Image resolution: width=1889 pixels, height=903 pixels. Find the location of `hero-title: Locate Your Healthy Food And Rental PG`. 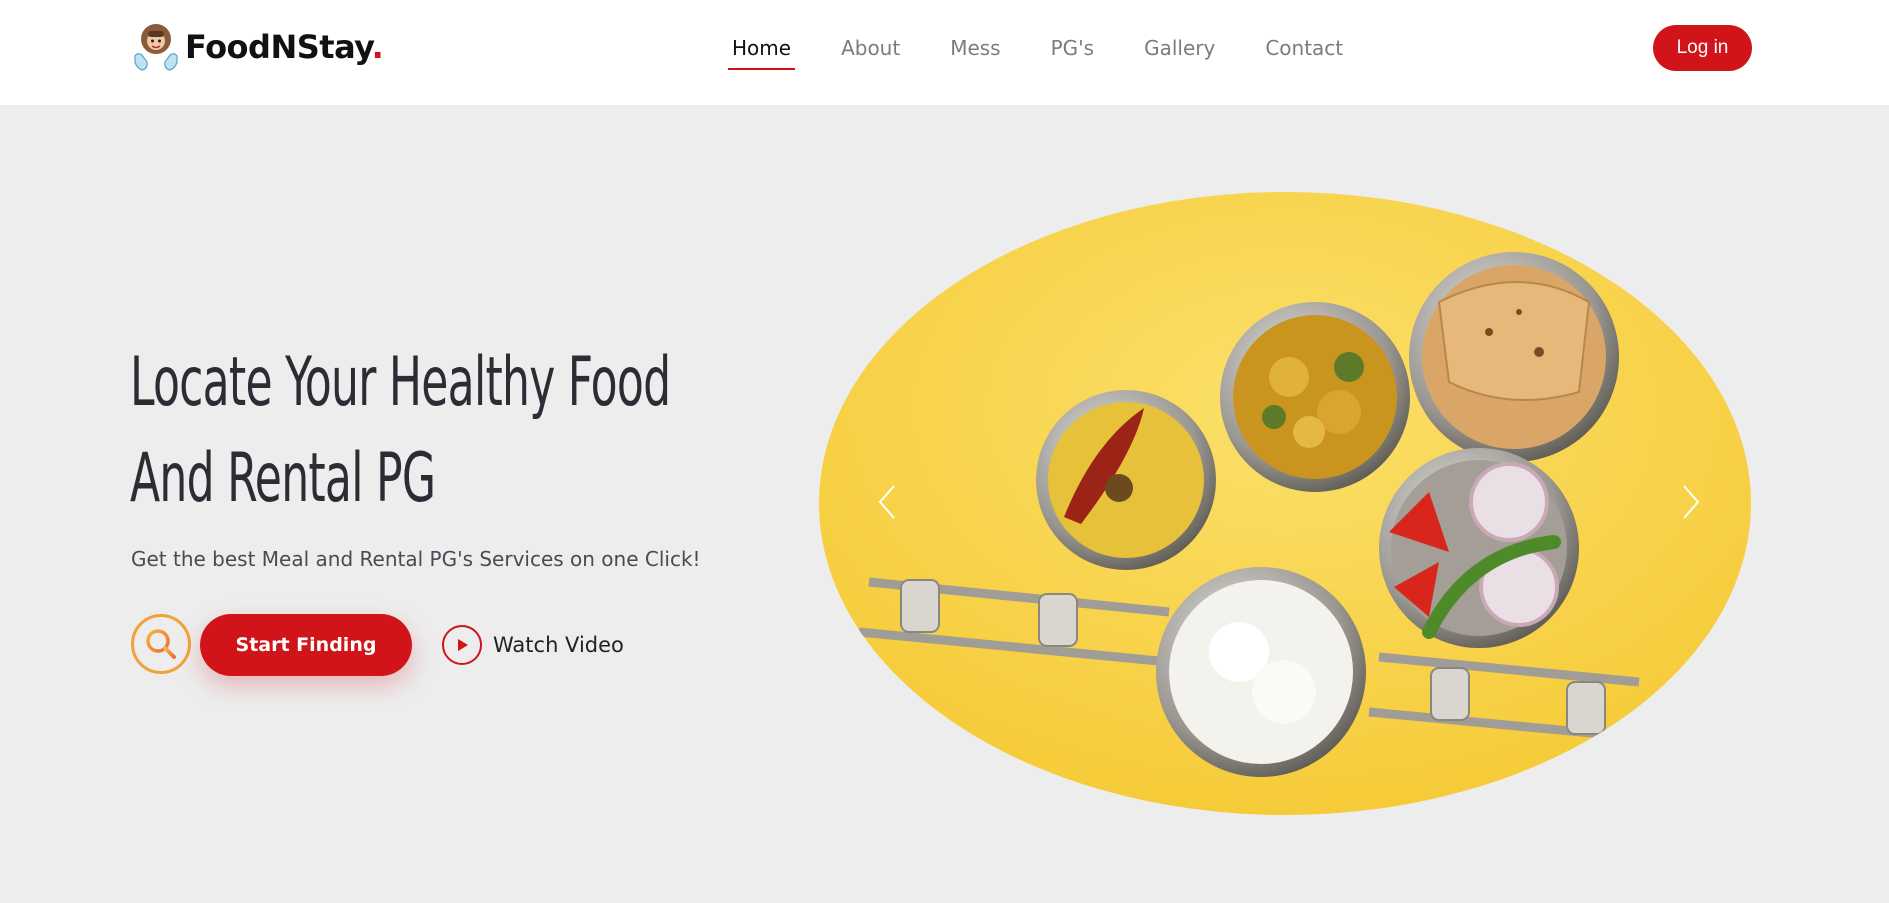

hero-title: Locate Your Healthy Food And Rental PG is located at coordinates (400, 431).